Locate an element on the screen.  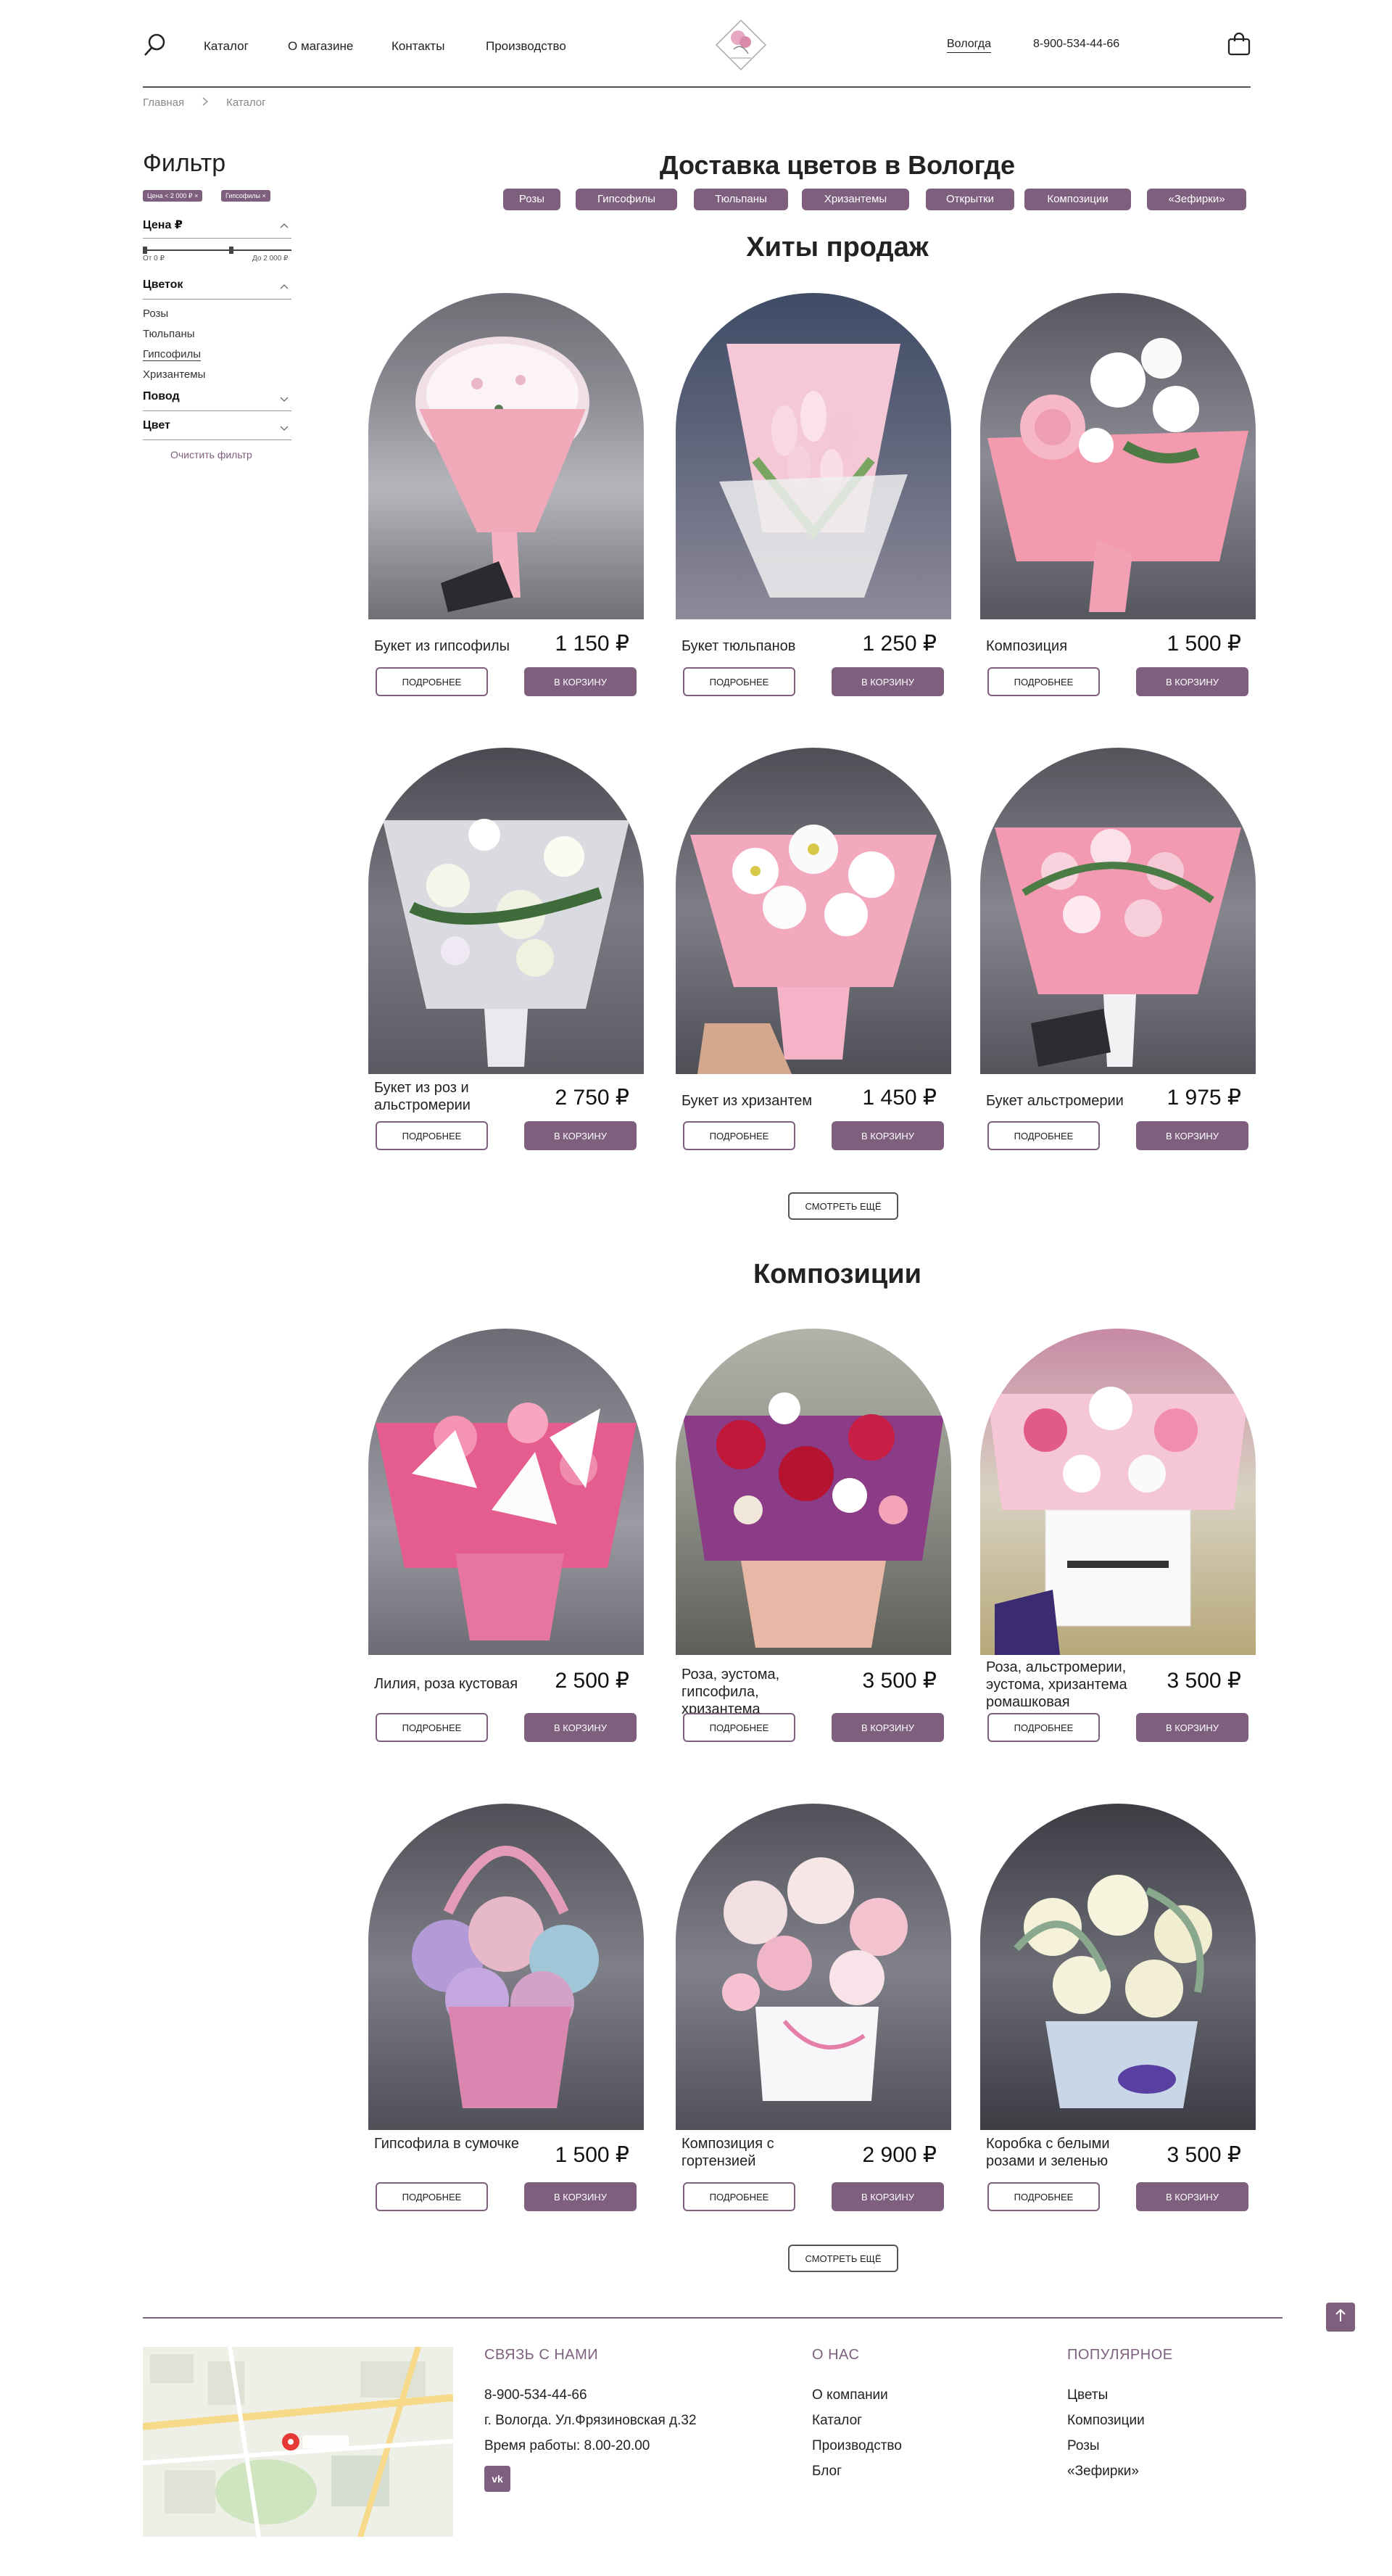
footer-link-compositions: Композиции is located at coordinates (1106, 2421).